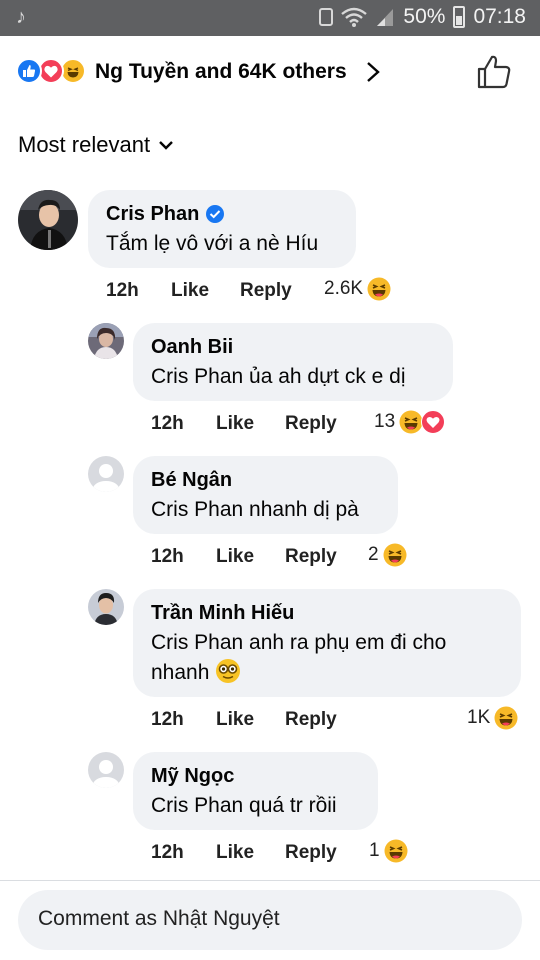 Image resolution: width=540 pixels, height=960 pixels. I want to click on comment-author: Mỹ Ngọc, so click(192, 776).